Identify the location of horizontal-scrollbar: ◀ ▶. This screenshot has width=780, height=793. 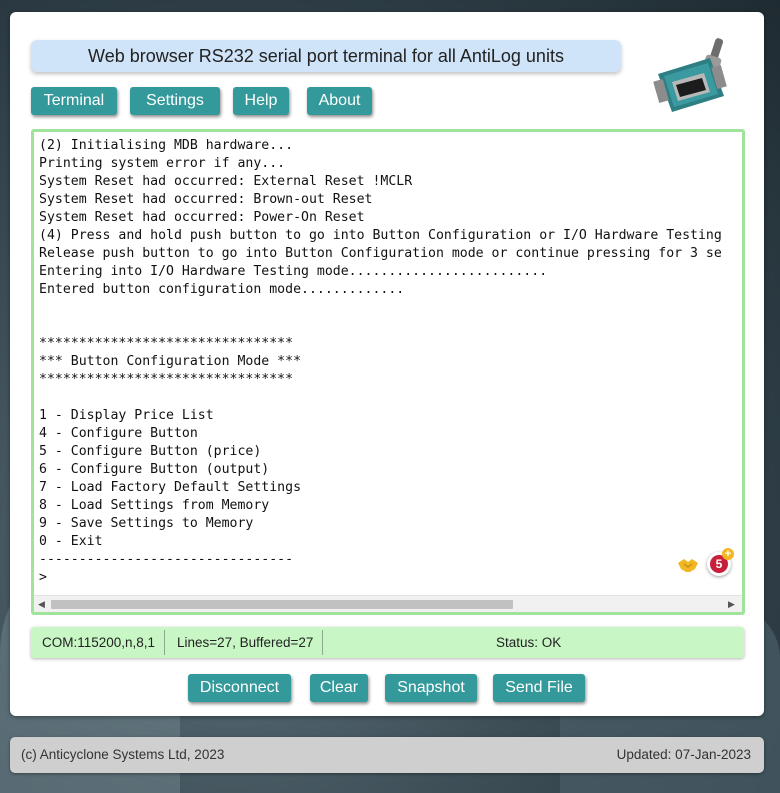
(388, 603).